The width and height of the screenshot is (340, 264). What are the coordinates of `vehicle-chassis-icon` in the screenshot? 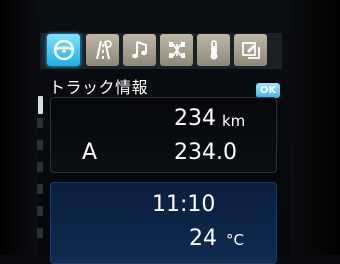 It's located at (176, 50).